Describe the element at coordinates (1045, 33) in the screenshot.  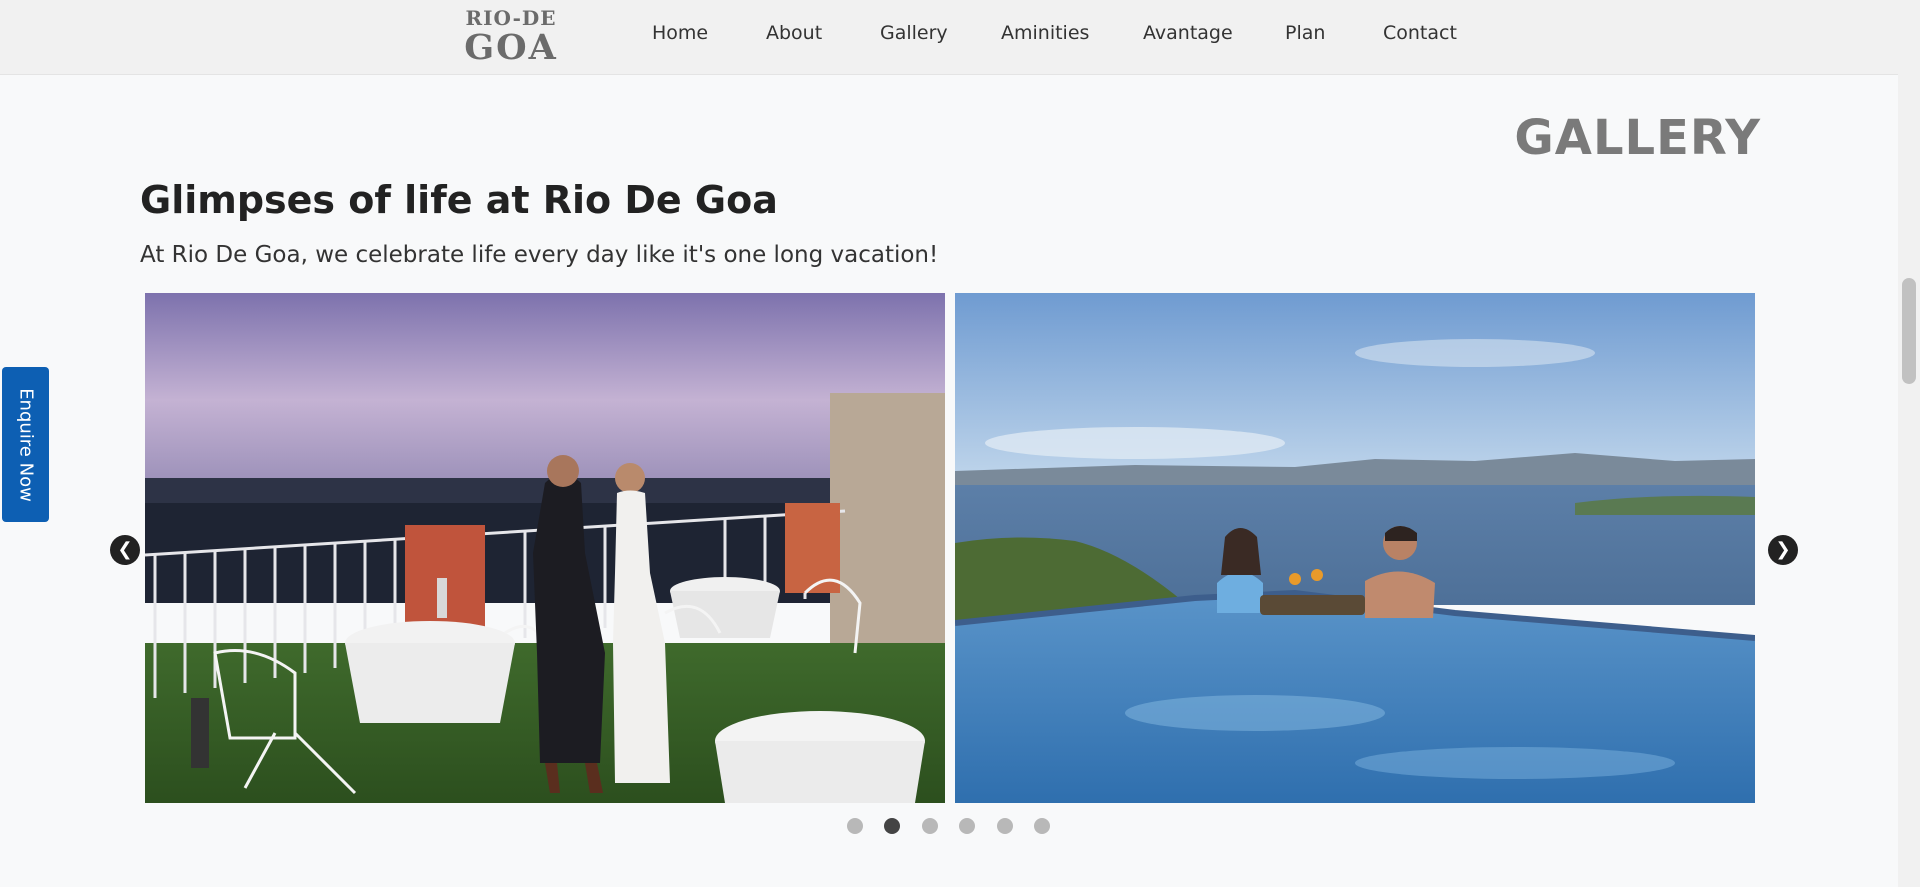
I see `nav-link-aminities: Aminities` at that location.